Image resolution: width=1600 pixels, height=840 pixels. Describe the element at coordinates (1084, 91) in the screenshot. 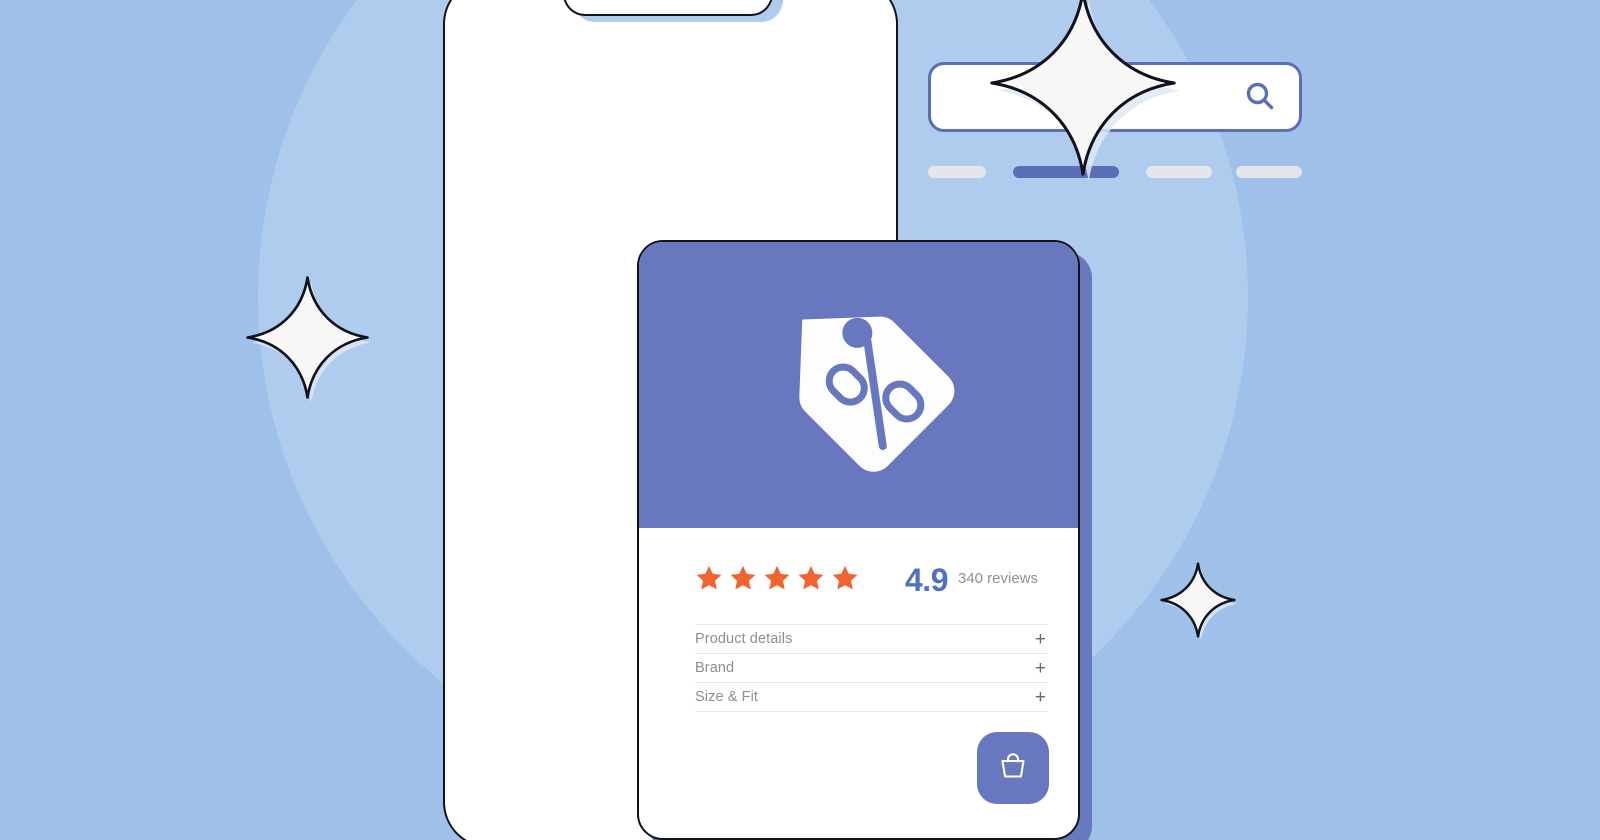

I see `sparkle-top-right` at that location.